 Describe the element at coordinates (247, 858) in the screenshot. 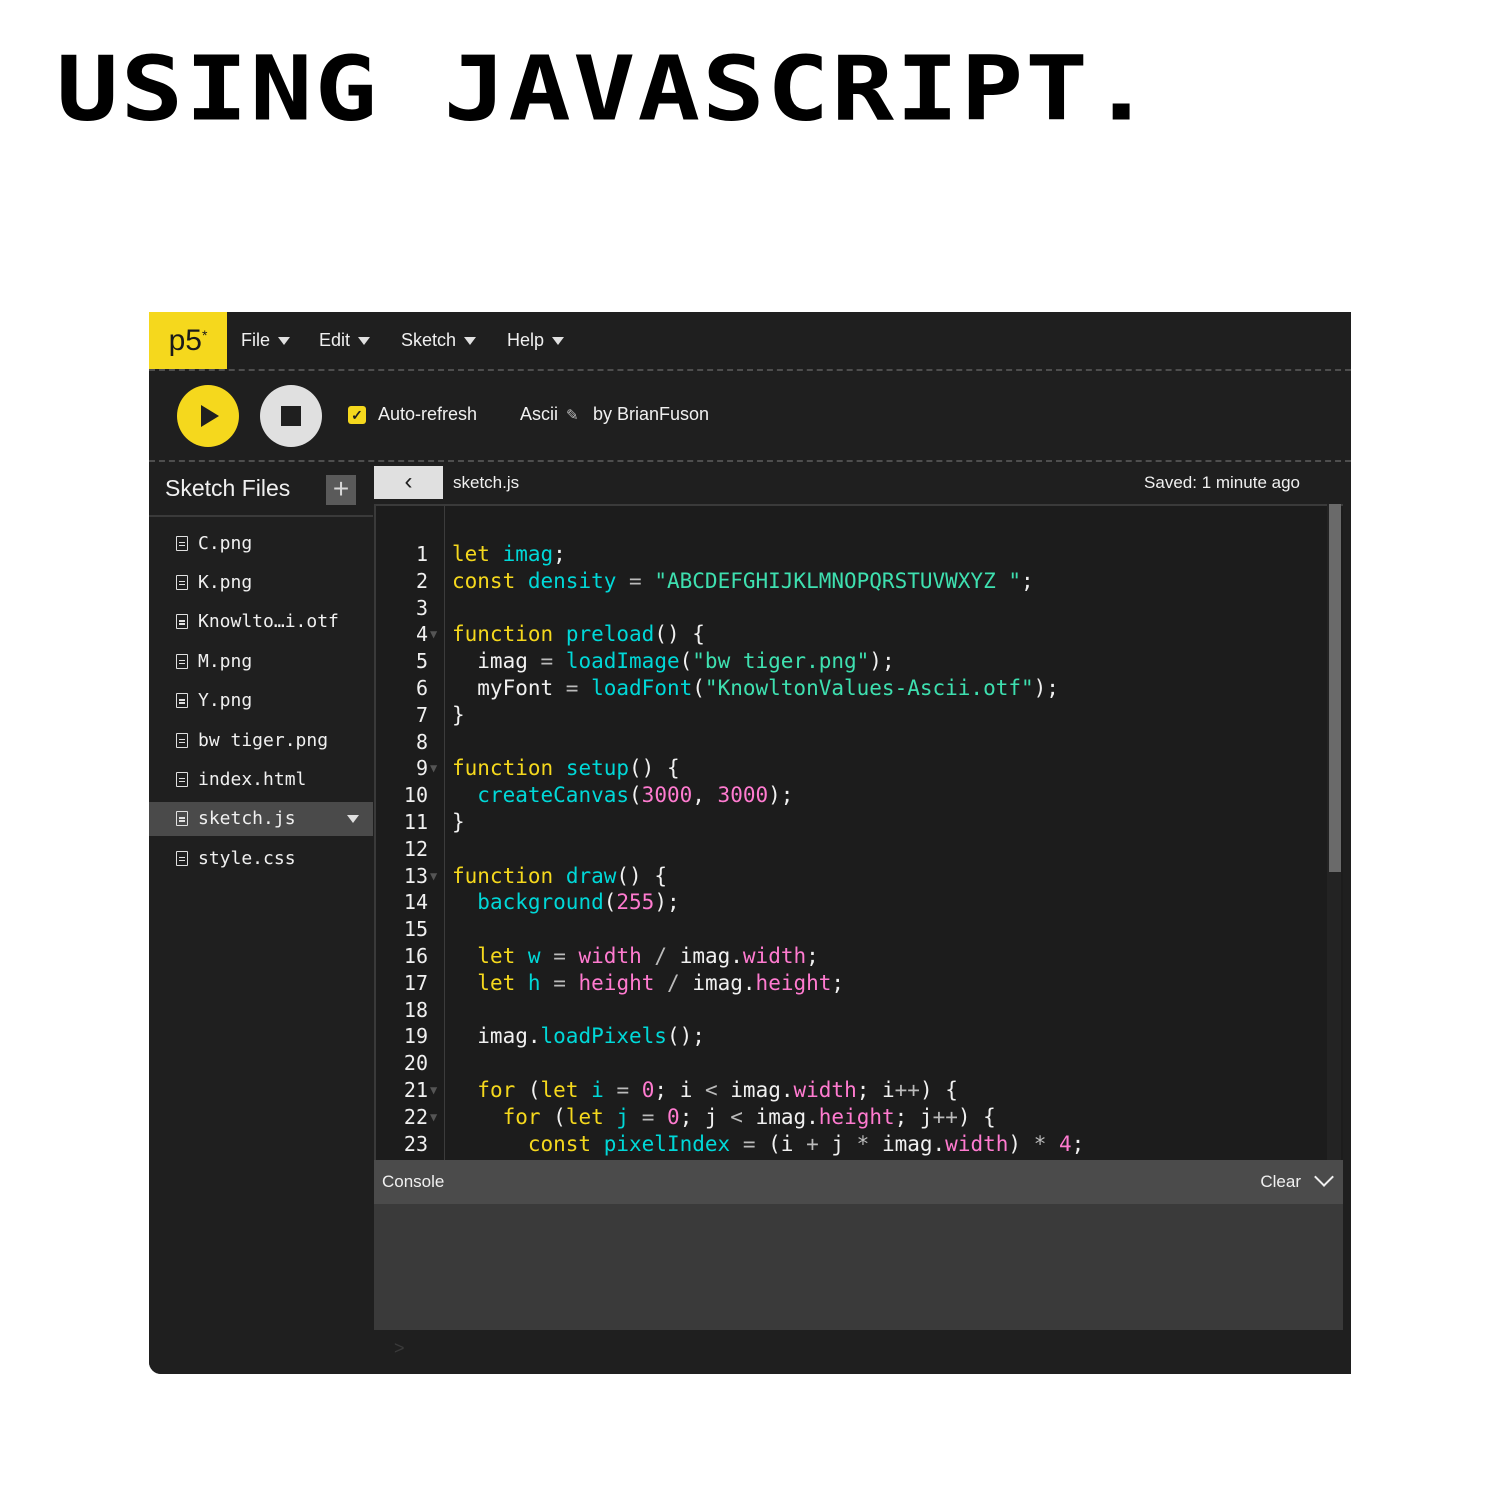

I see `file-name: style.css` at that location.